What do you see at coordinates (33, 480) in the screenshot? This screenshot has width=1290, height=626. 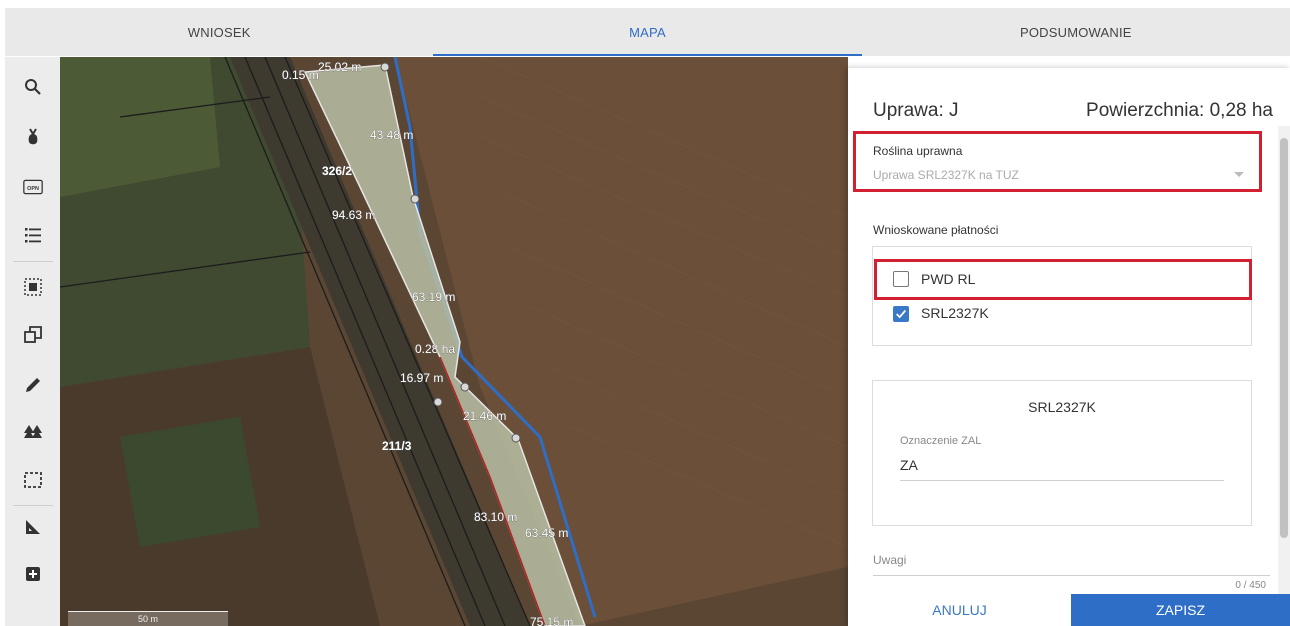 I see `dashed-rect-icon` at bounding box center [33, 480].